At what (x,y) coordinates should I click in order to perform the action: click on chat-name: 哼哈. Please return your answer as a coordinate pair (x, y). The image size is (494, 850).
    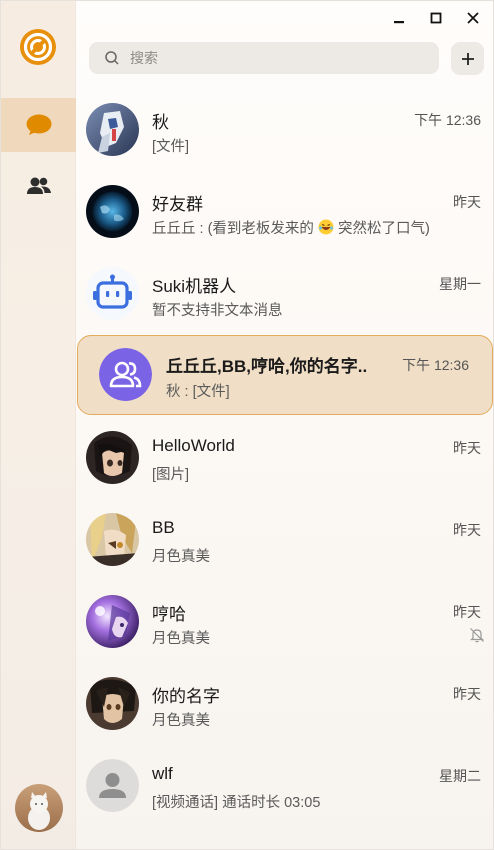
    Looking at the image, I should click on (169, 614).